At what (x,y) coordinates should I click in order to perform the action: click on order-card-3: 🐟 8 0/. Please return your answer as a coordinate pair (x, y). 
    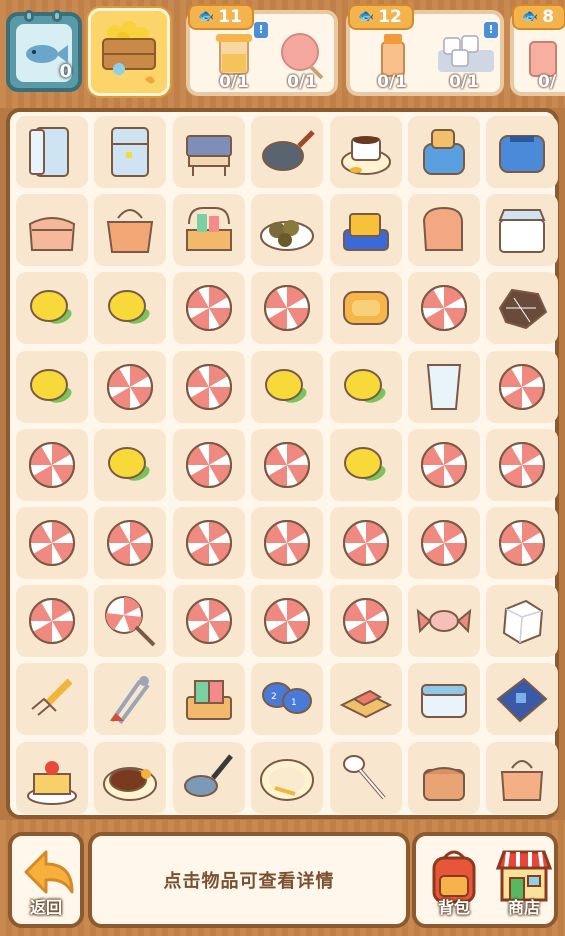
    Looking at the image, I should click on (537, 50).